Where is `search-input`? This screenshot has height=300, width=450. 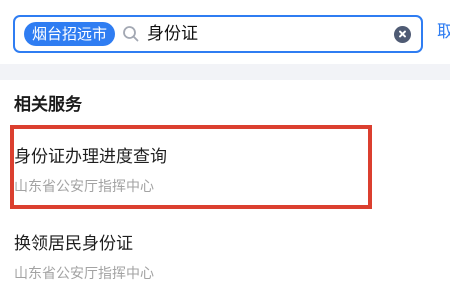
search-input is located at coordinates (270, 34).